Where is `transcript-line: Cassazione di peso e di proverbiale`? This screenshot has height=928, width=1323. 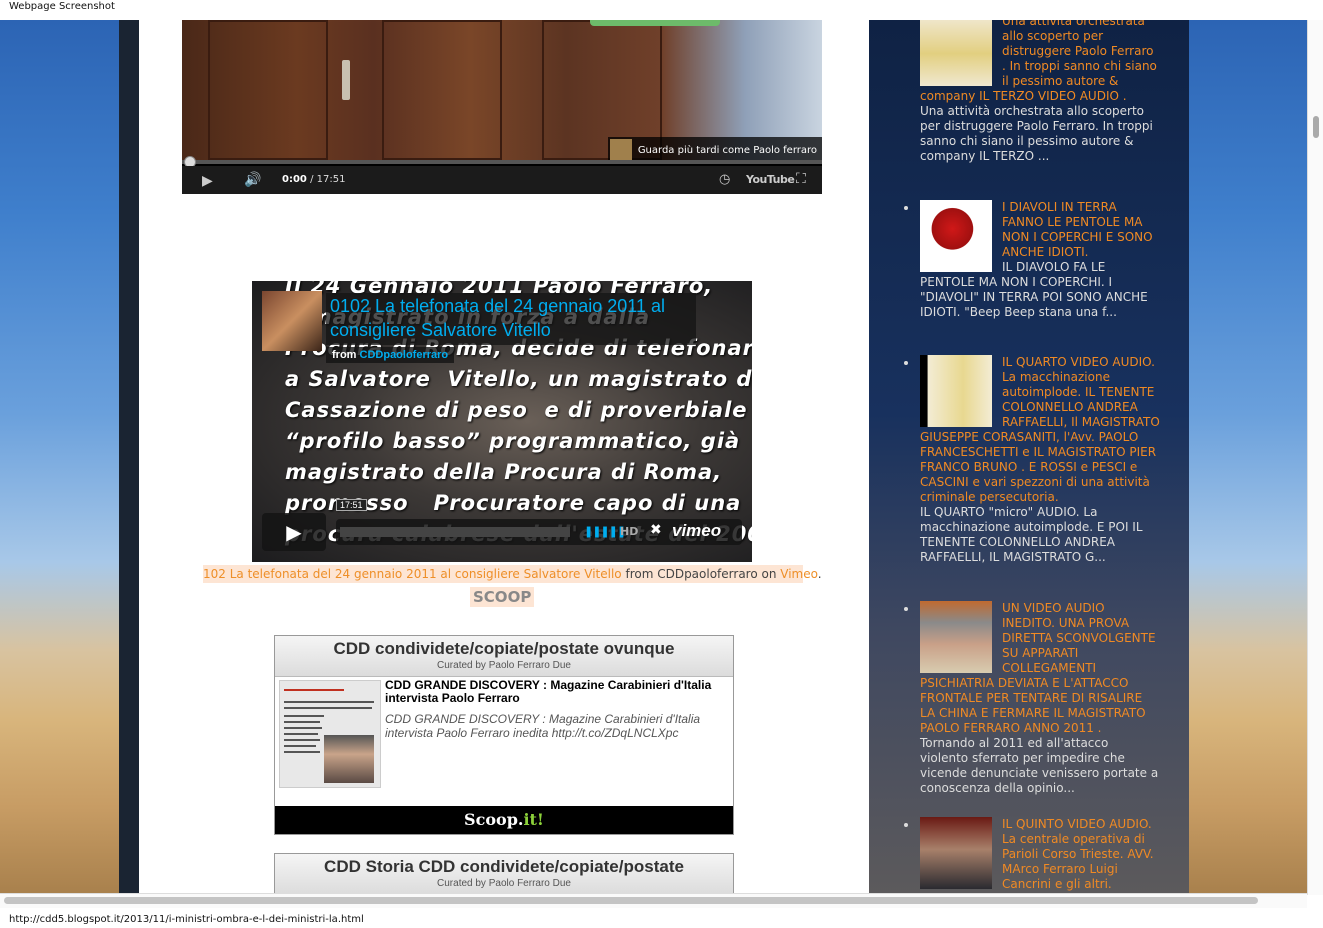 transcript-line: Cassazione di peso e di proverbiale is located at coordinates (516, 410).